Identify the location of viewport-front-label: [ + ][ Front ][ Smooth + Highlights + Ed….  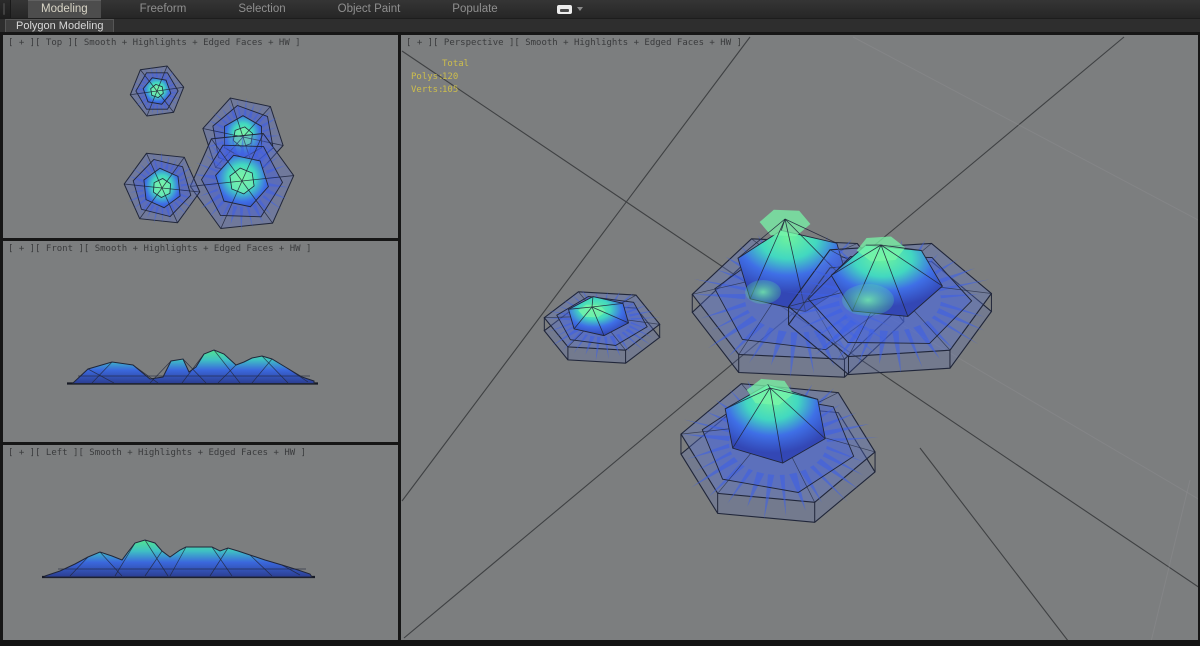
(159, 249).